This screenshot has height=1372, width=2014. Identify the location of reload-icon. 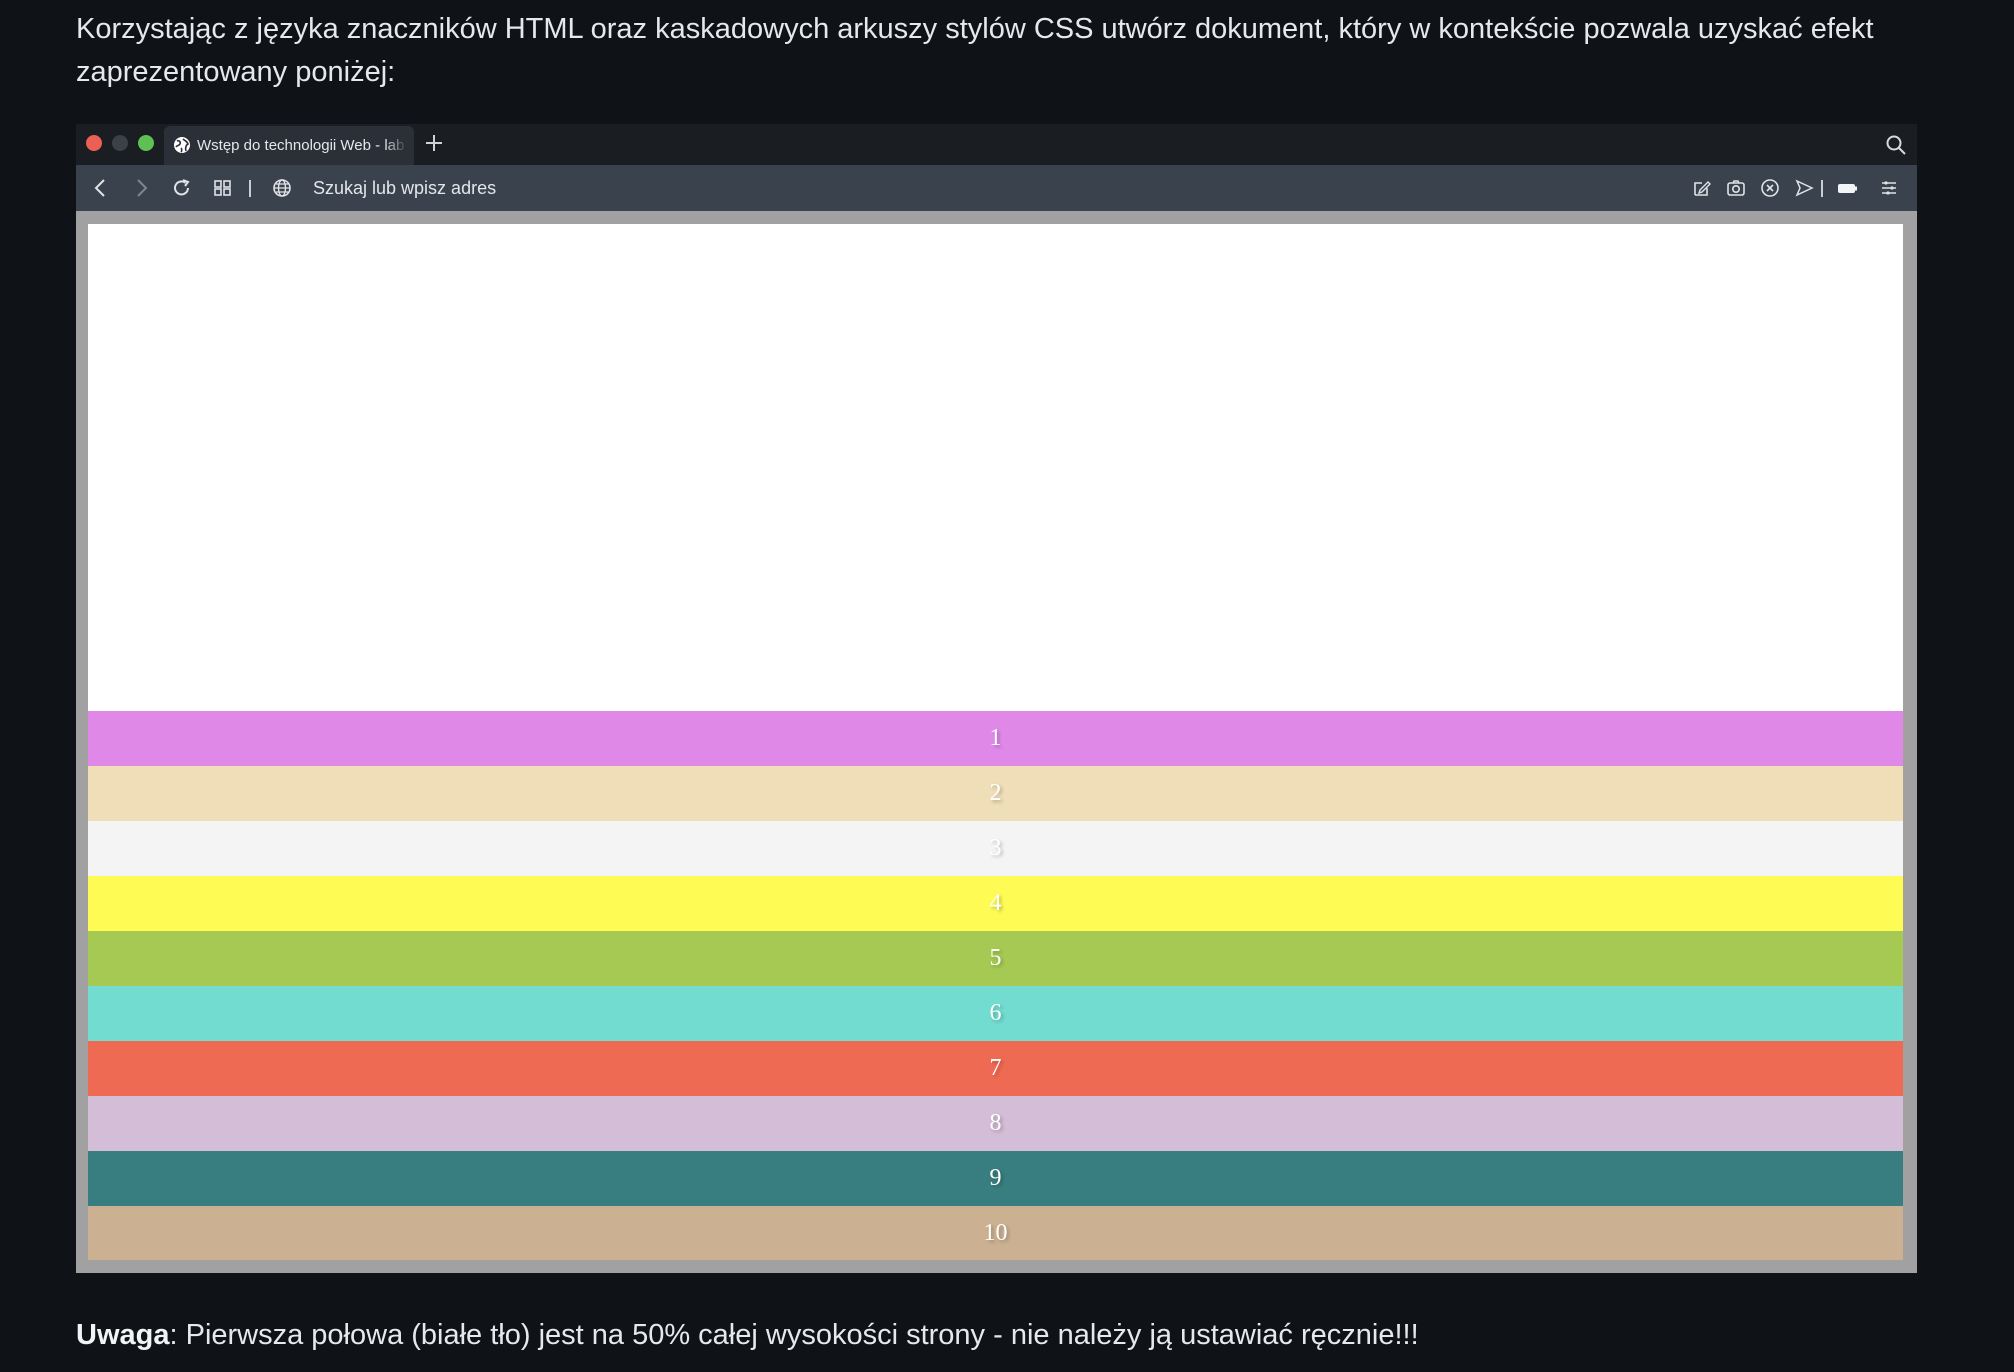
(182, 188).